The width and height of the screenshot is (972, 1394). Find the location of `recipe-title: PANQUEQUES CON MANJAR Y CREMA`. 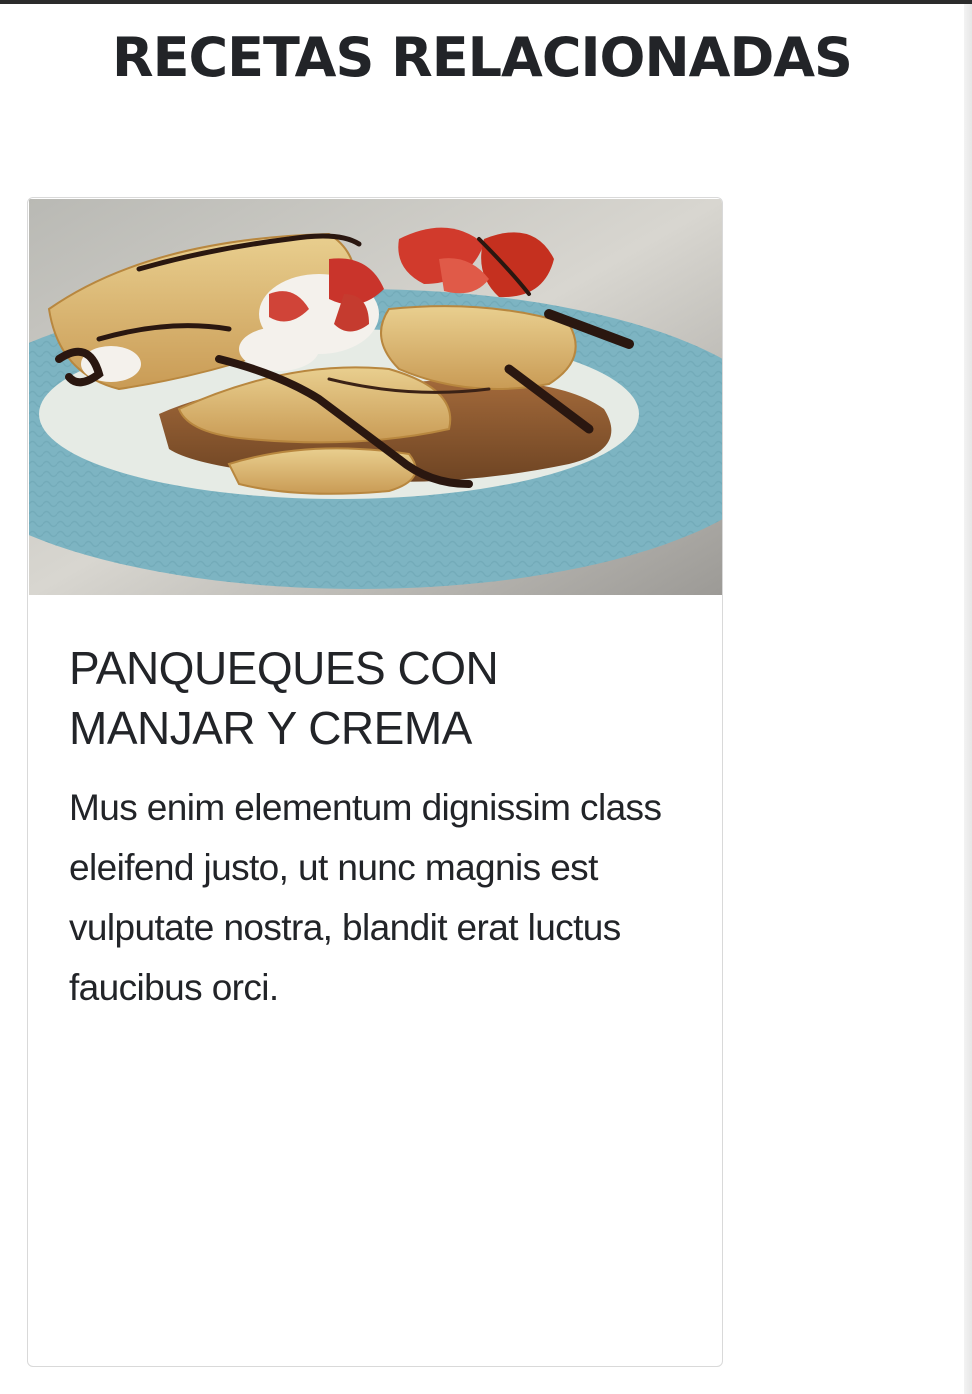

recipe-title: PANQUEQUES CON MANJAR Y CREMA is located at coordinates (369, 698).